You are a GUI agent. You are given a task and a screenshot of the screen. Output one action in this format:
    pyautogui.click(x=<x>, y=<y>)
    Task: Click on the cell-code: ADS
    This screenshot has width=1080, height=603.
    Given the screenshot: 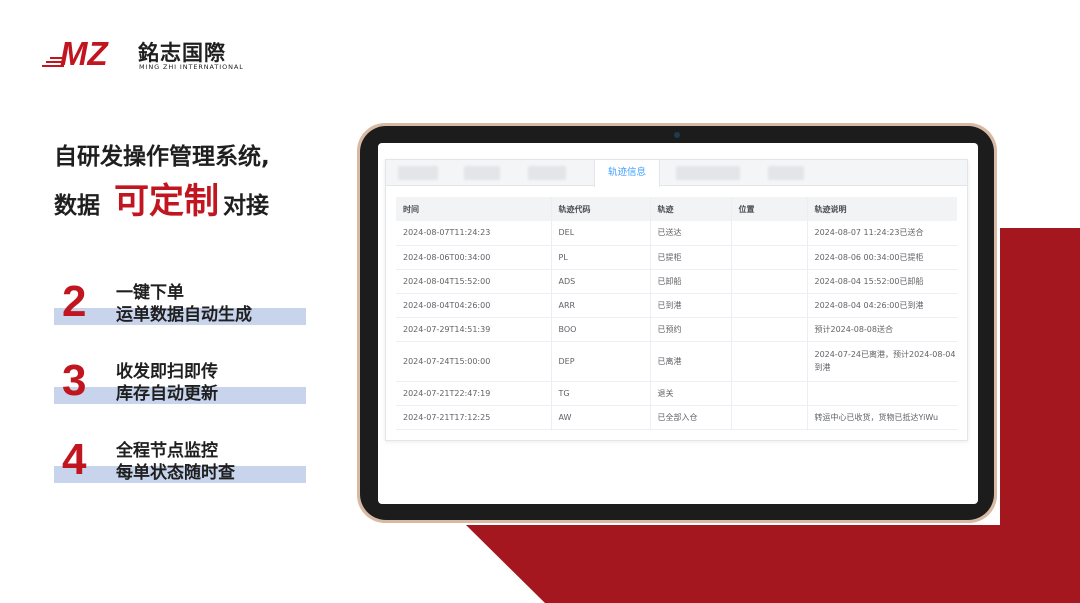 What is the action you would take?
    pyautogui.click(x=601, y=281)
    